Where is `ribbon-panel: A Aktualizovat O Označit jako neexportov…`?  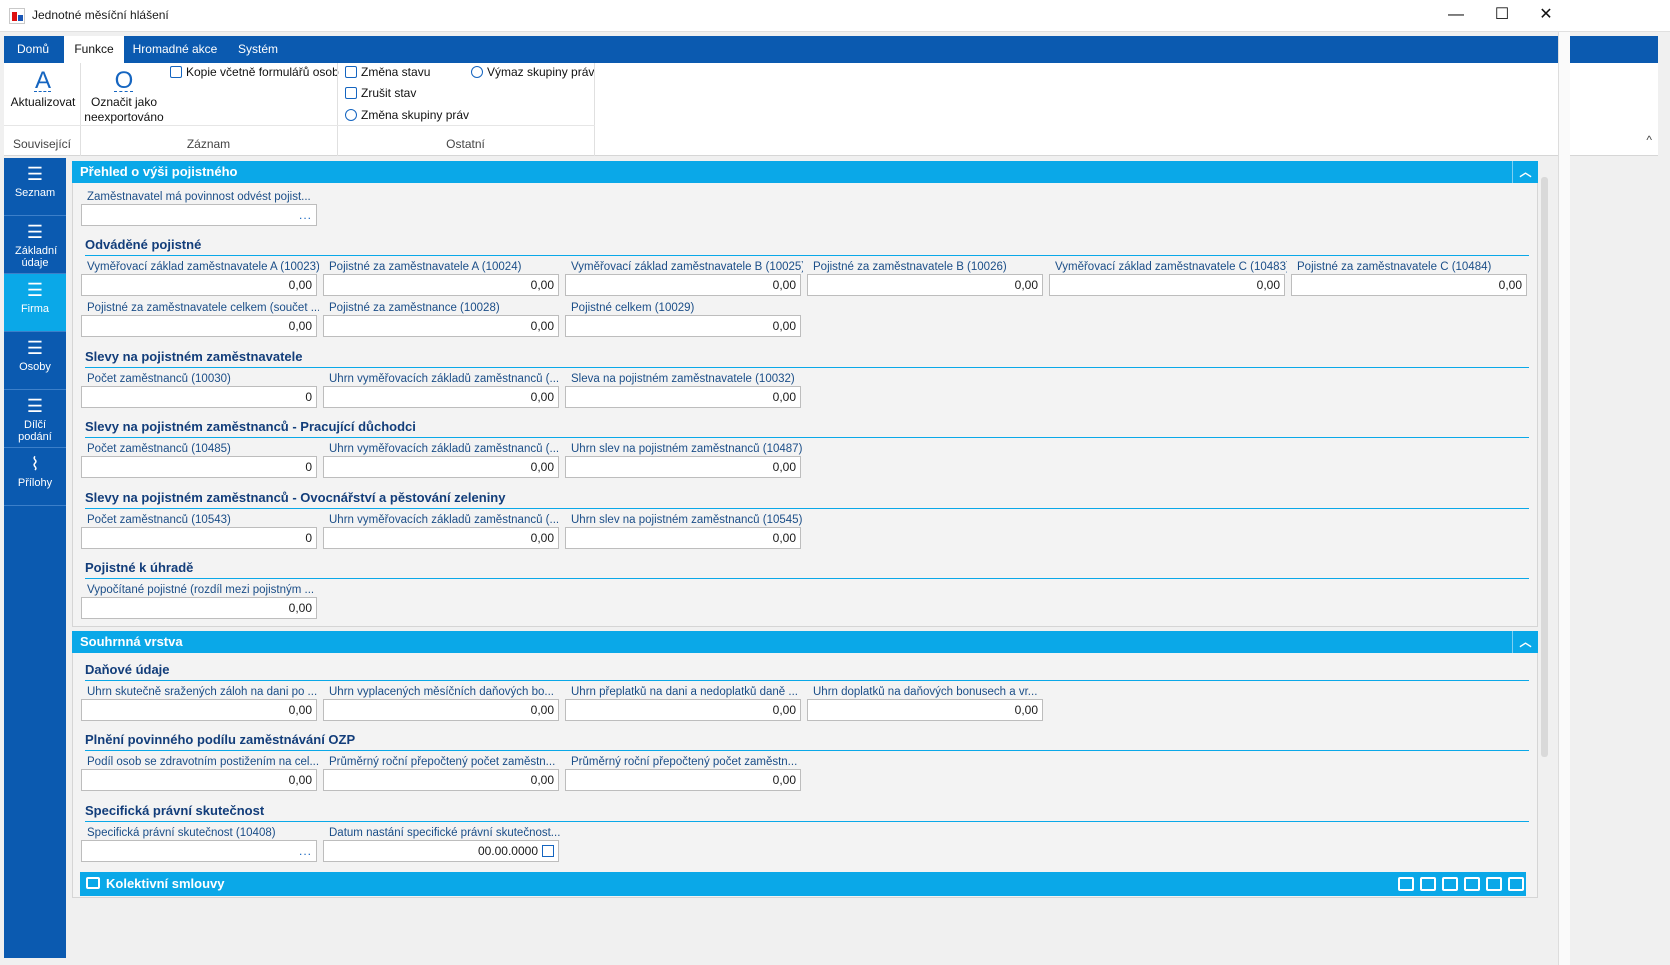 ribbon-panel: A Aktualizovat O Označit jako neexportov… is located at coordinates (831, 109).